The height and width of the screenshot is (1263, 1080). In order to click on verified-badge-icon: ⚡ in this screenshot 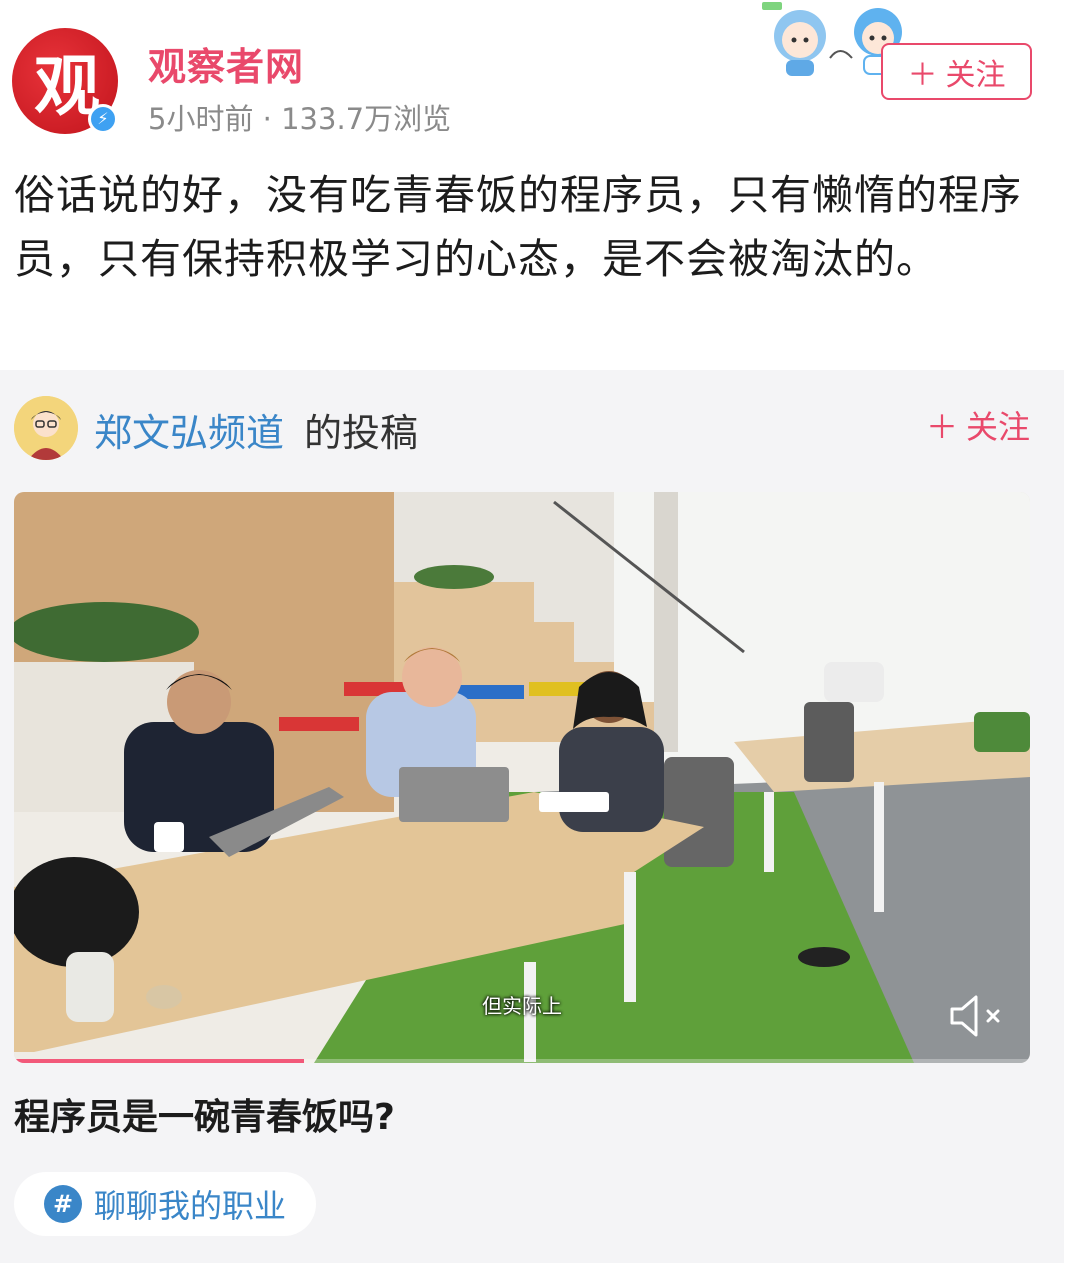, I will do `click(103, 119)`.